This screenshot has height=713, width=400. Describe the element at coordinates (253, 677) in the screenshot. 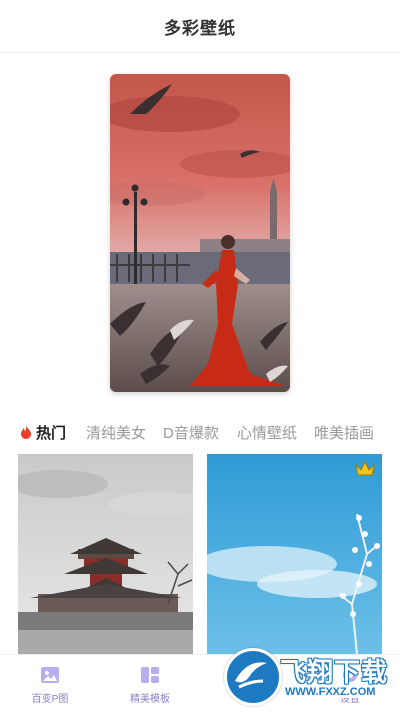

I see `watermark-logo` at that location.